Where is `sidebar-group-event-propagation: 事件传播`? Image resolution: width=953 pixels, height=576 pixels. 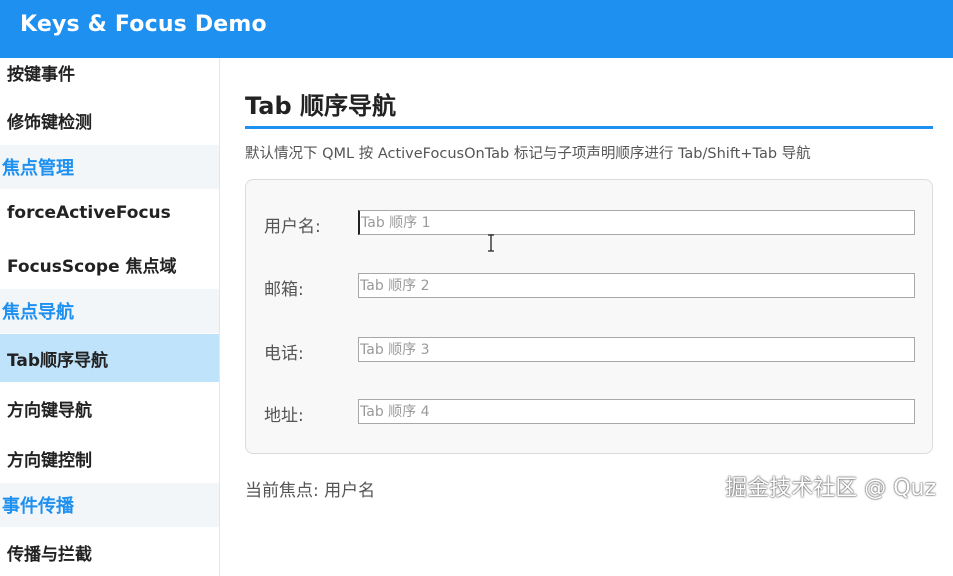
sidebar-group-event-propagation: 事件传播 is located at coordinates (109, 505).